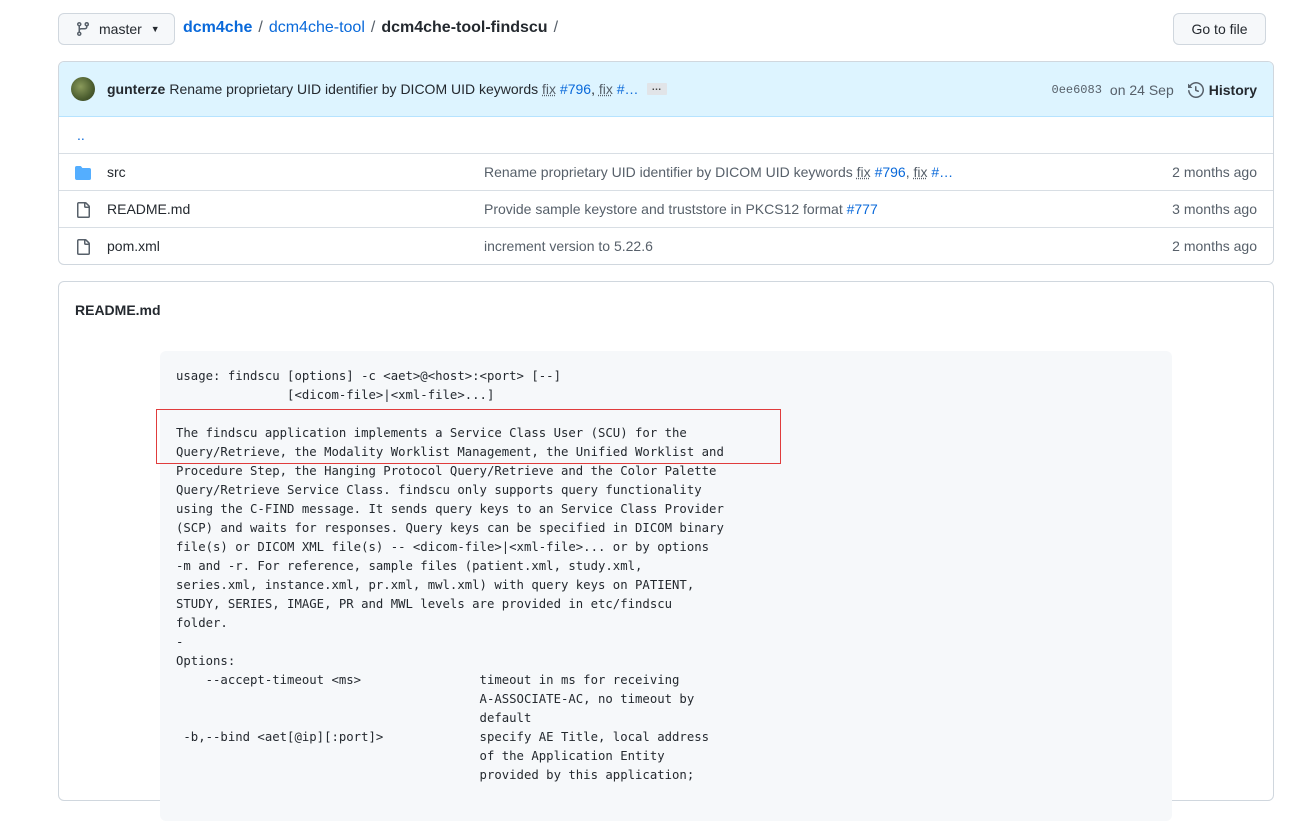  What do you see at coordinates (133, 246) in the screenshot?
I see `file-name-pom: pom.xml` at bounding box center [133, 246].